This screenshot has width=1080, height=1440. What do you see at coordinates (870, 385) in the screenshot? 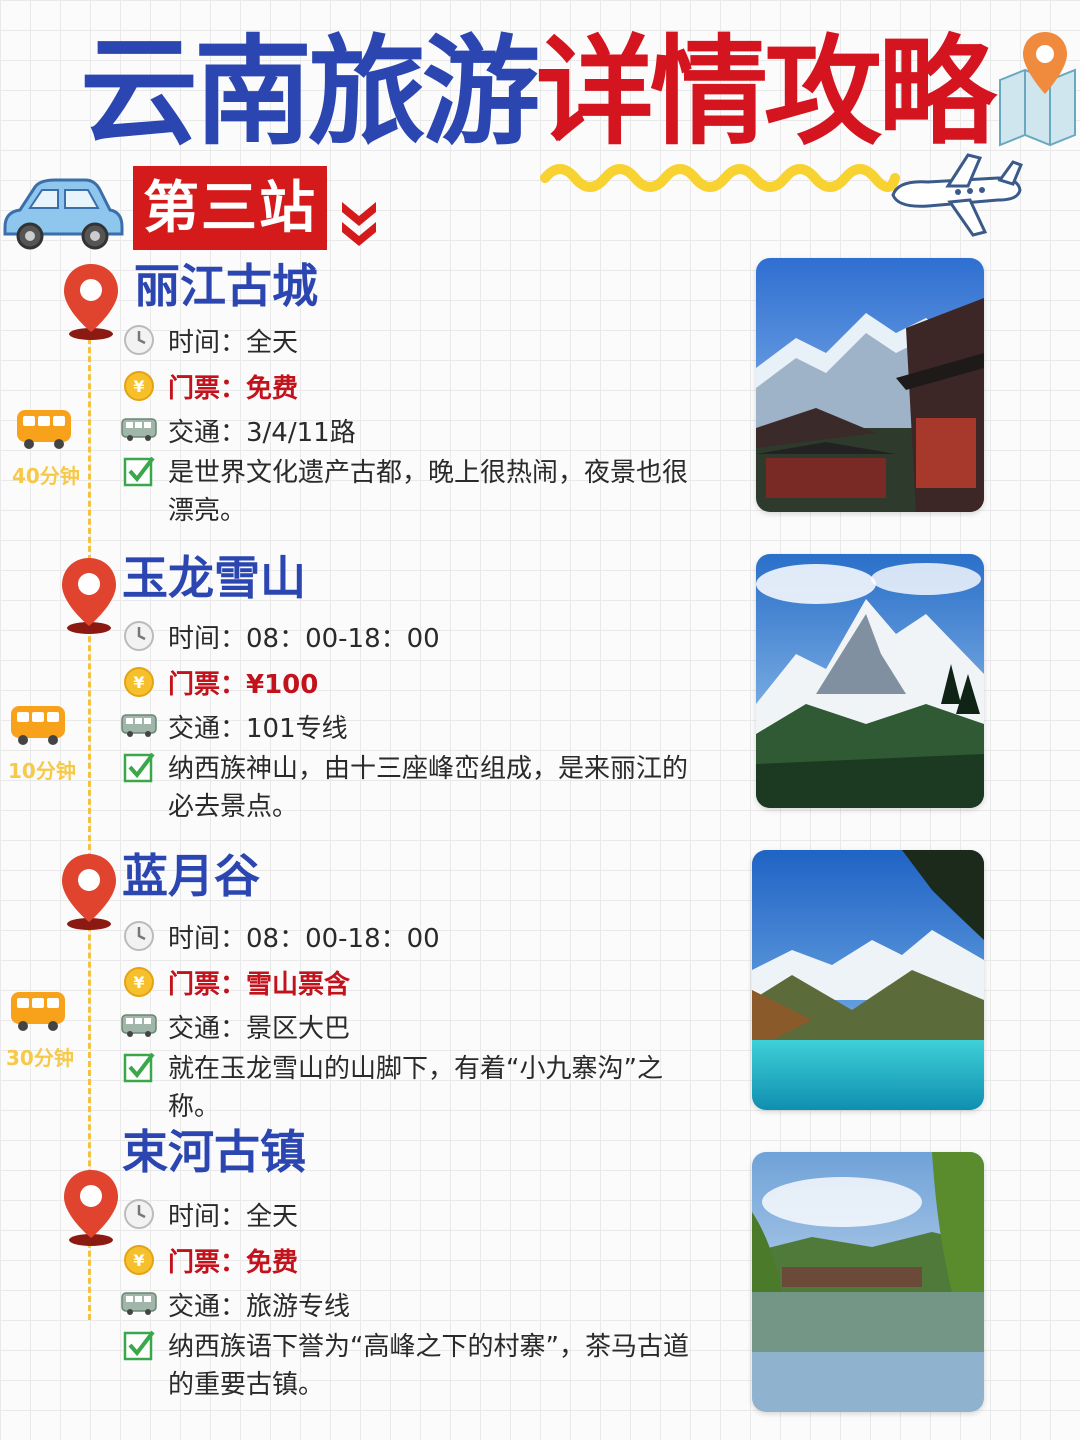
I see `lijiang-old-town-photo` at bounding box center [870, 385].